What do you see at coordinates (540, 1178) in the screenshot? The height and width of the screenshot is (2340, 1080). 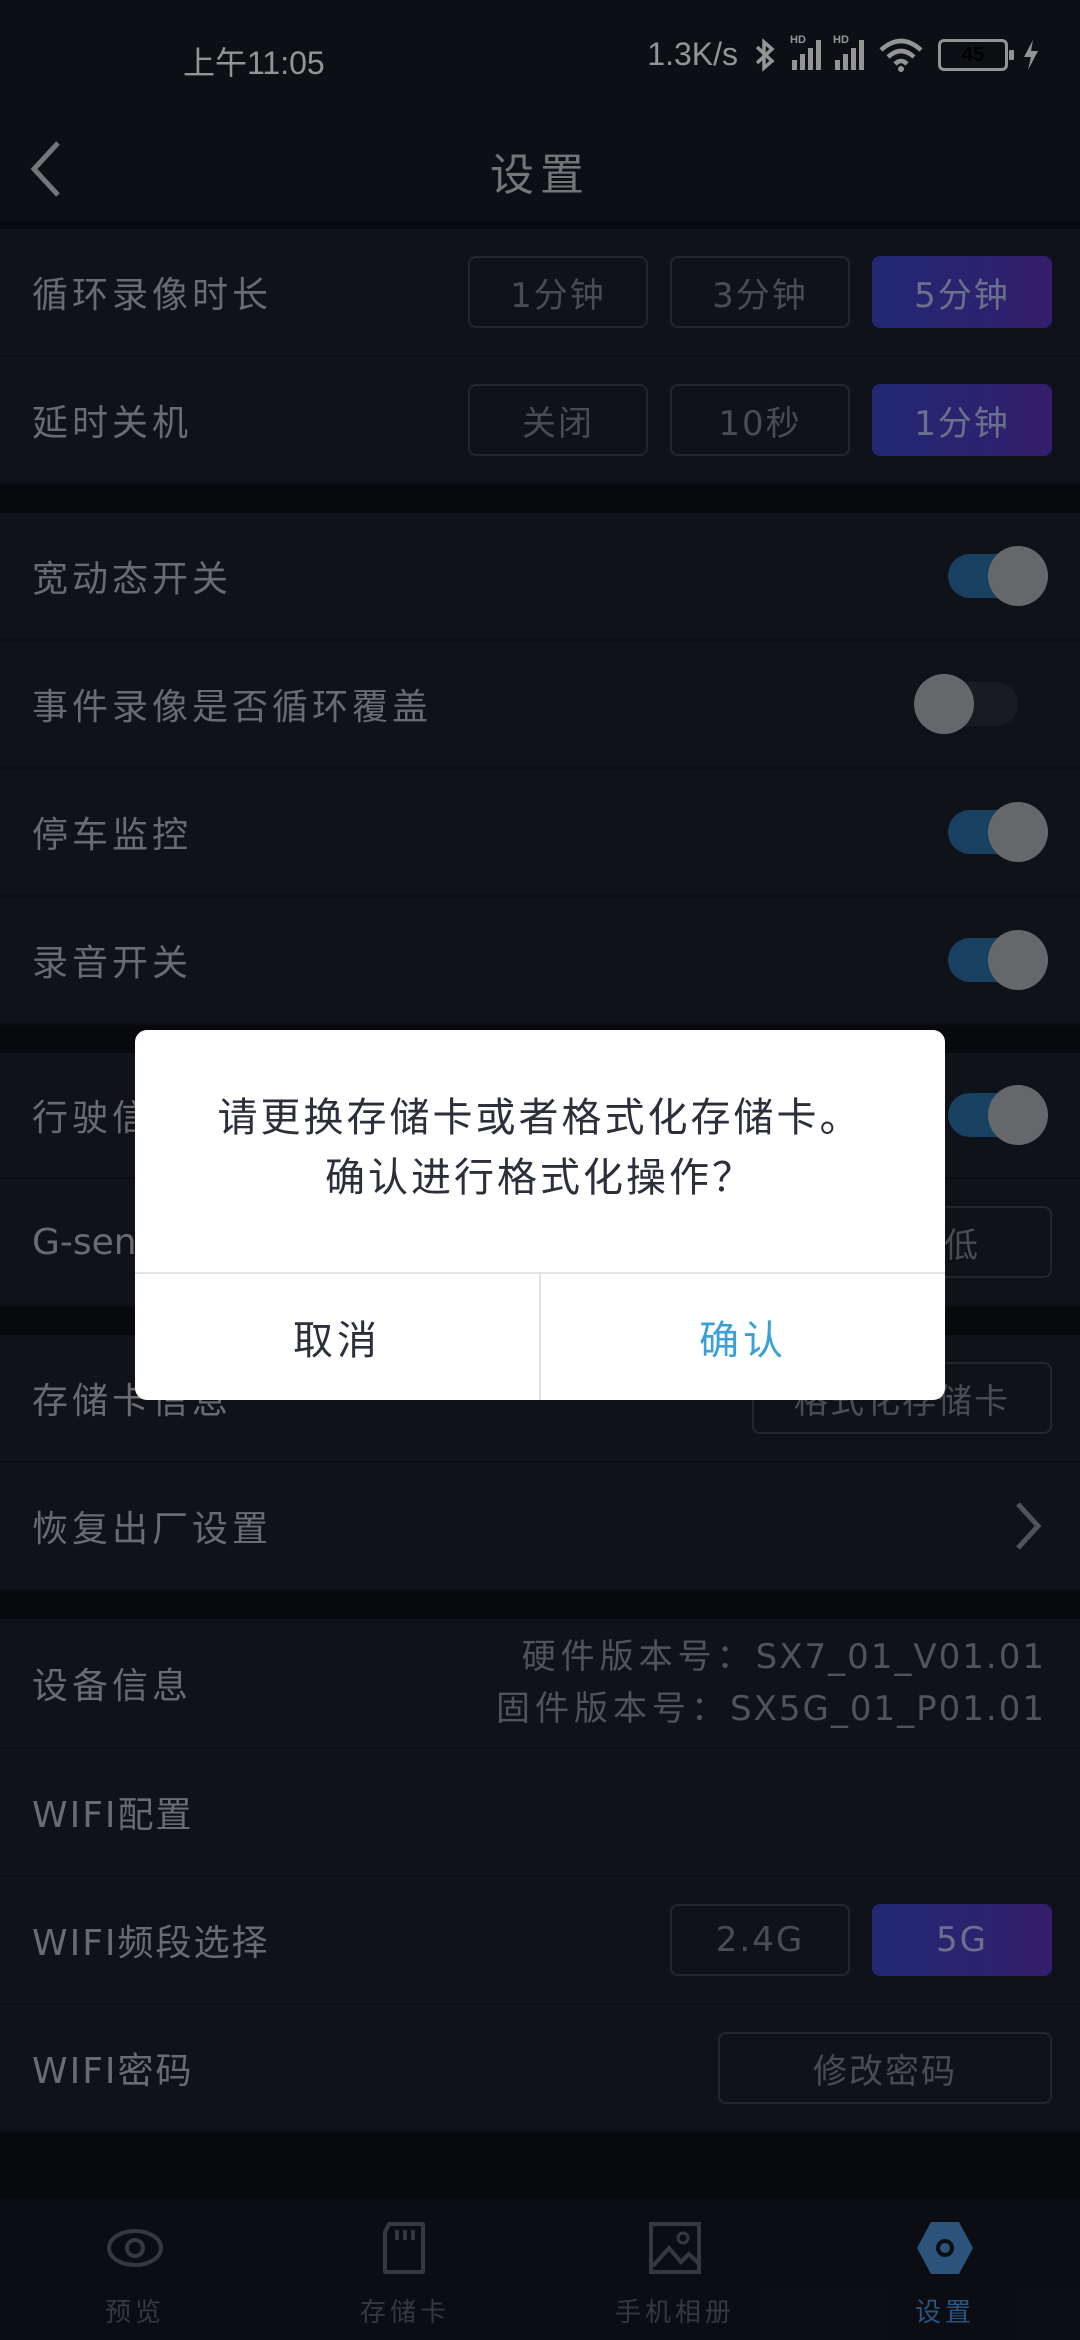 I see `dialog-line-2: 确认进行格式化操作？` at bounding box center [540, 1178].